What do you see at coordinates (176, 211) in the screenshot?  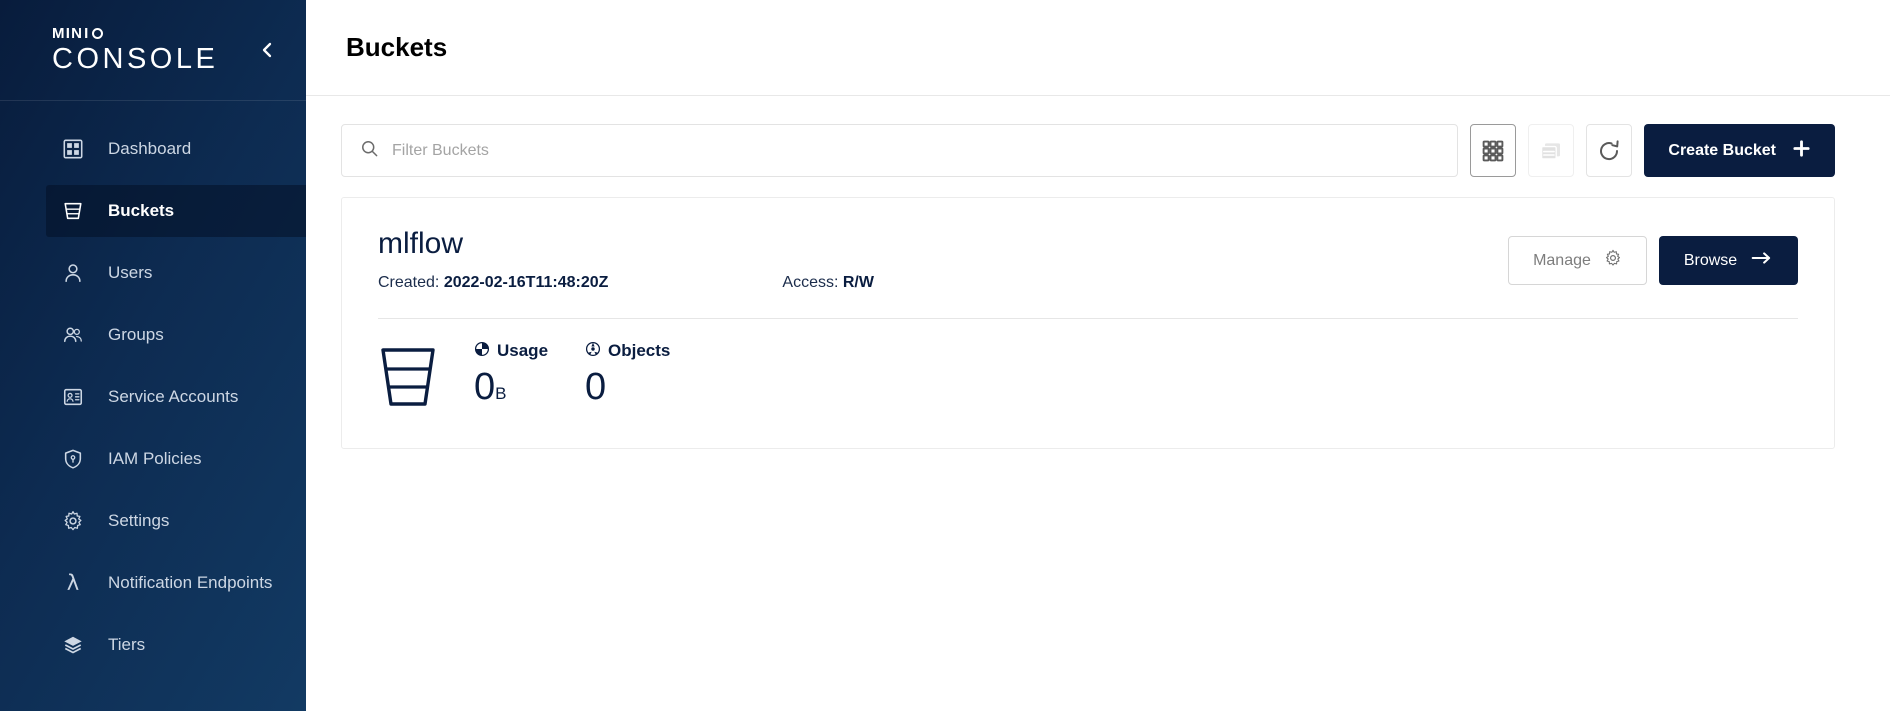 I see `sidebar-item-buckets: Buckets` at bounding box center [176, 211].